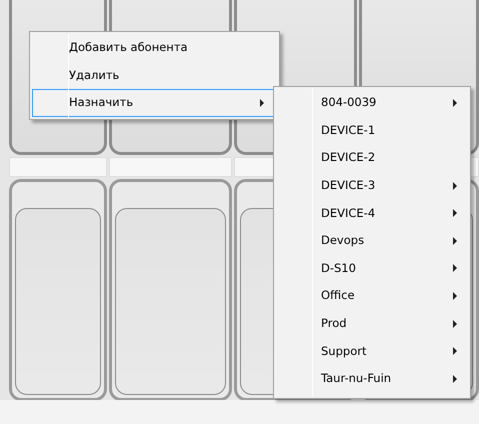 The height and width of the screenshot is (424, 479). What do you see at coordinates (154, 48) in the screenshot?
I see `menu-item: Добавить абонента` at bounding box center [154, 48].